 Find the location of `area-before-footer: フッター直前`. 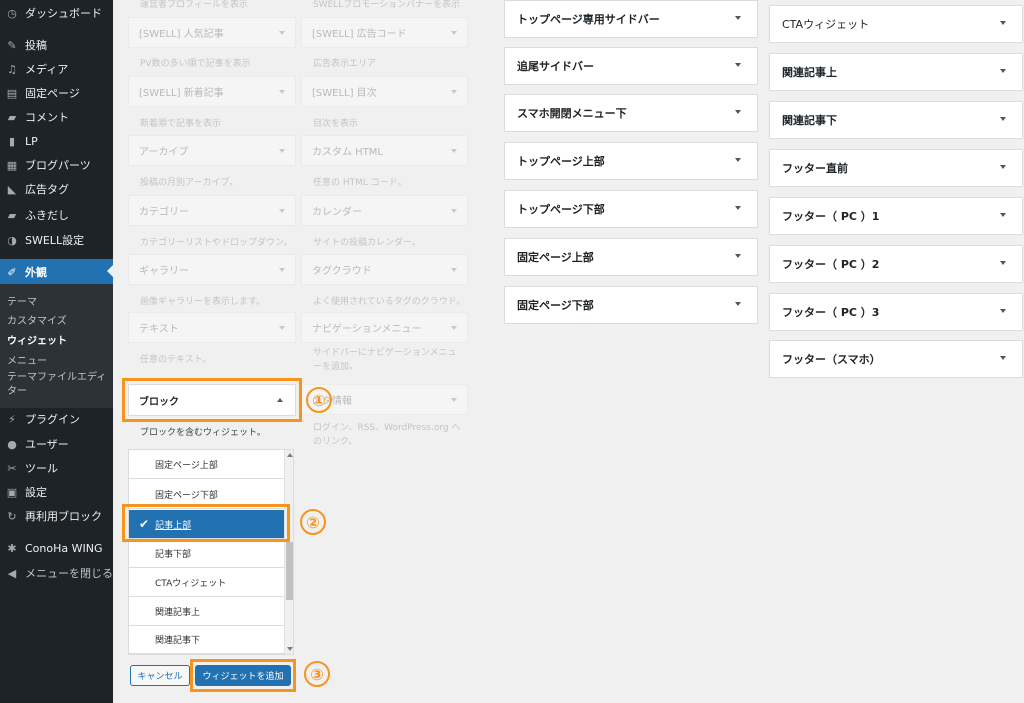

area-before-footer: フッター直前 is located at coordinates (896, 168).